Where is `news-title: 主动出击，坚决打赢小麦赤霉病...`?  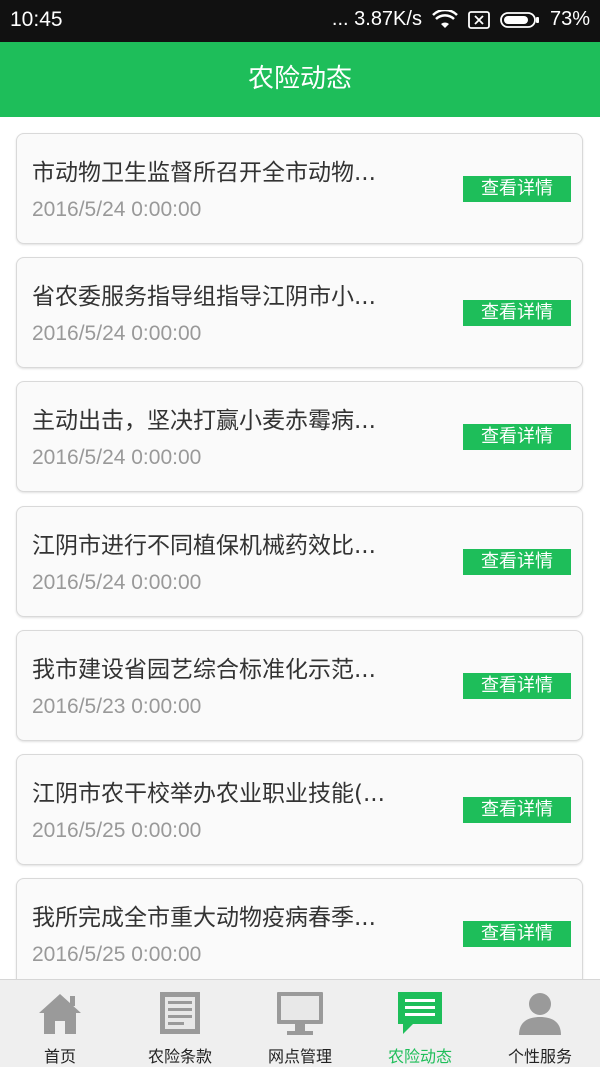 news-title: 主动出击，坚决打赢小麦赤霉病... is located at coordinates (204, 421).